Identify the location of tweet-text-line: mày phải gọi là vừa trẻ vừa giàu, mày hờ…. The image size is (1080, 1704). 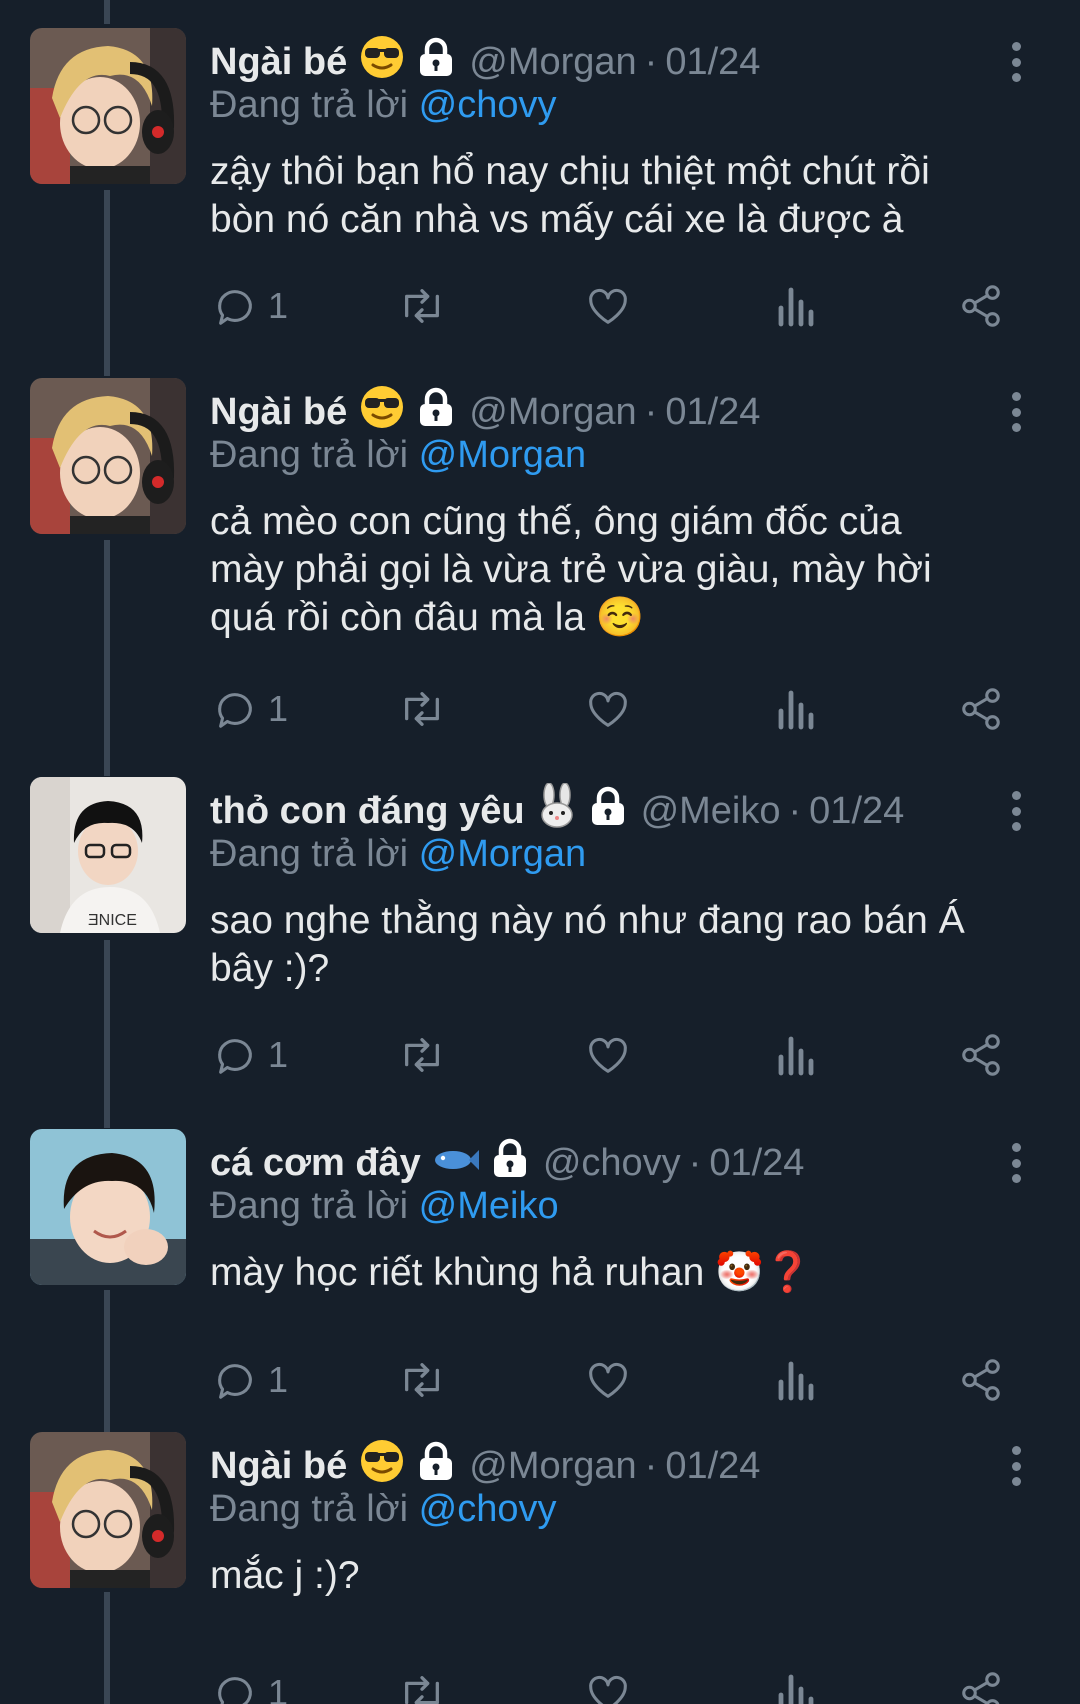
(571, 569).